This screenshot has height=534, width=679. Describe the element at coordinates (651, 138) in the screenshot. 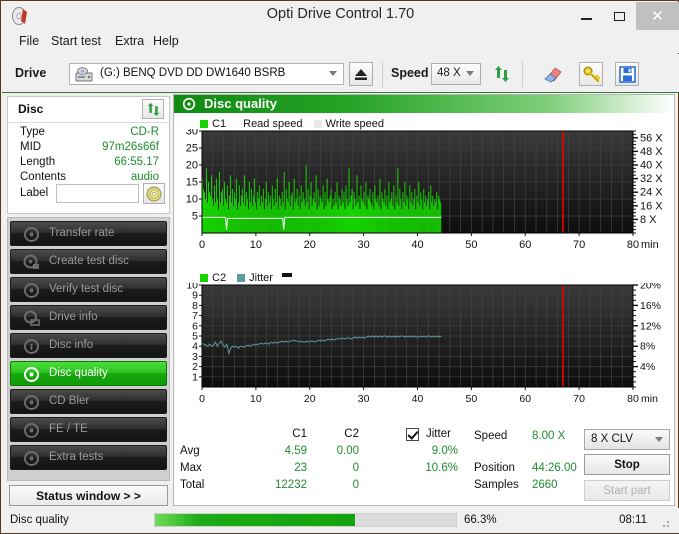

I see `svg-text: 56 X` at that location.